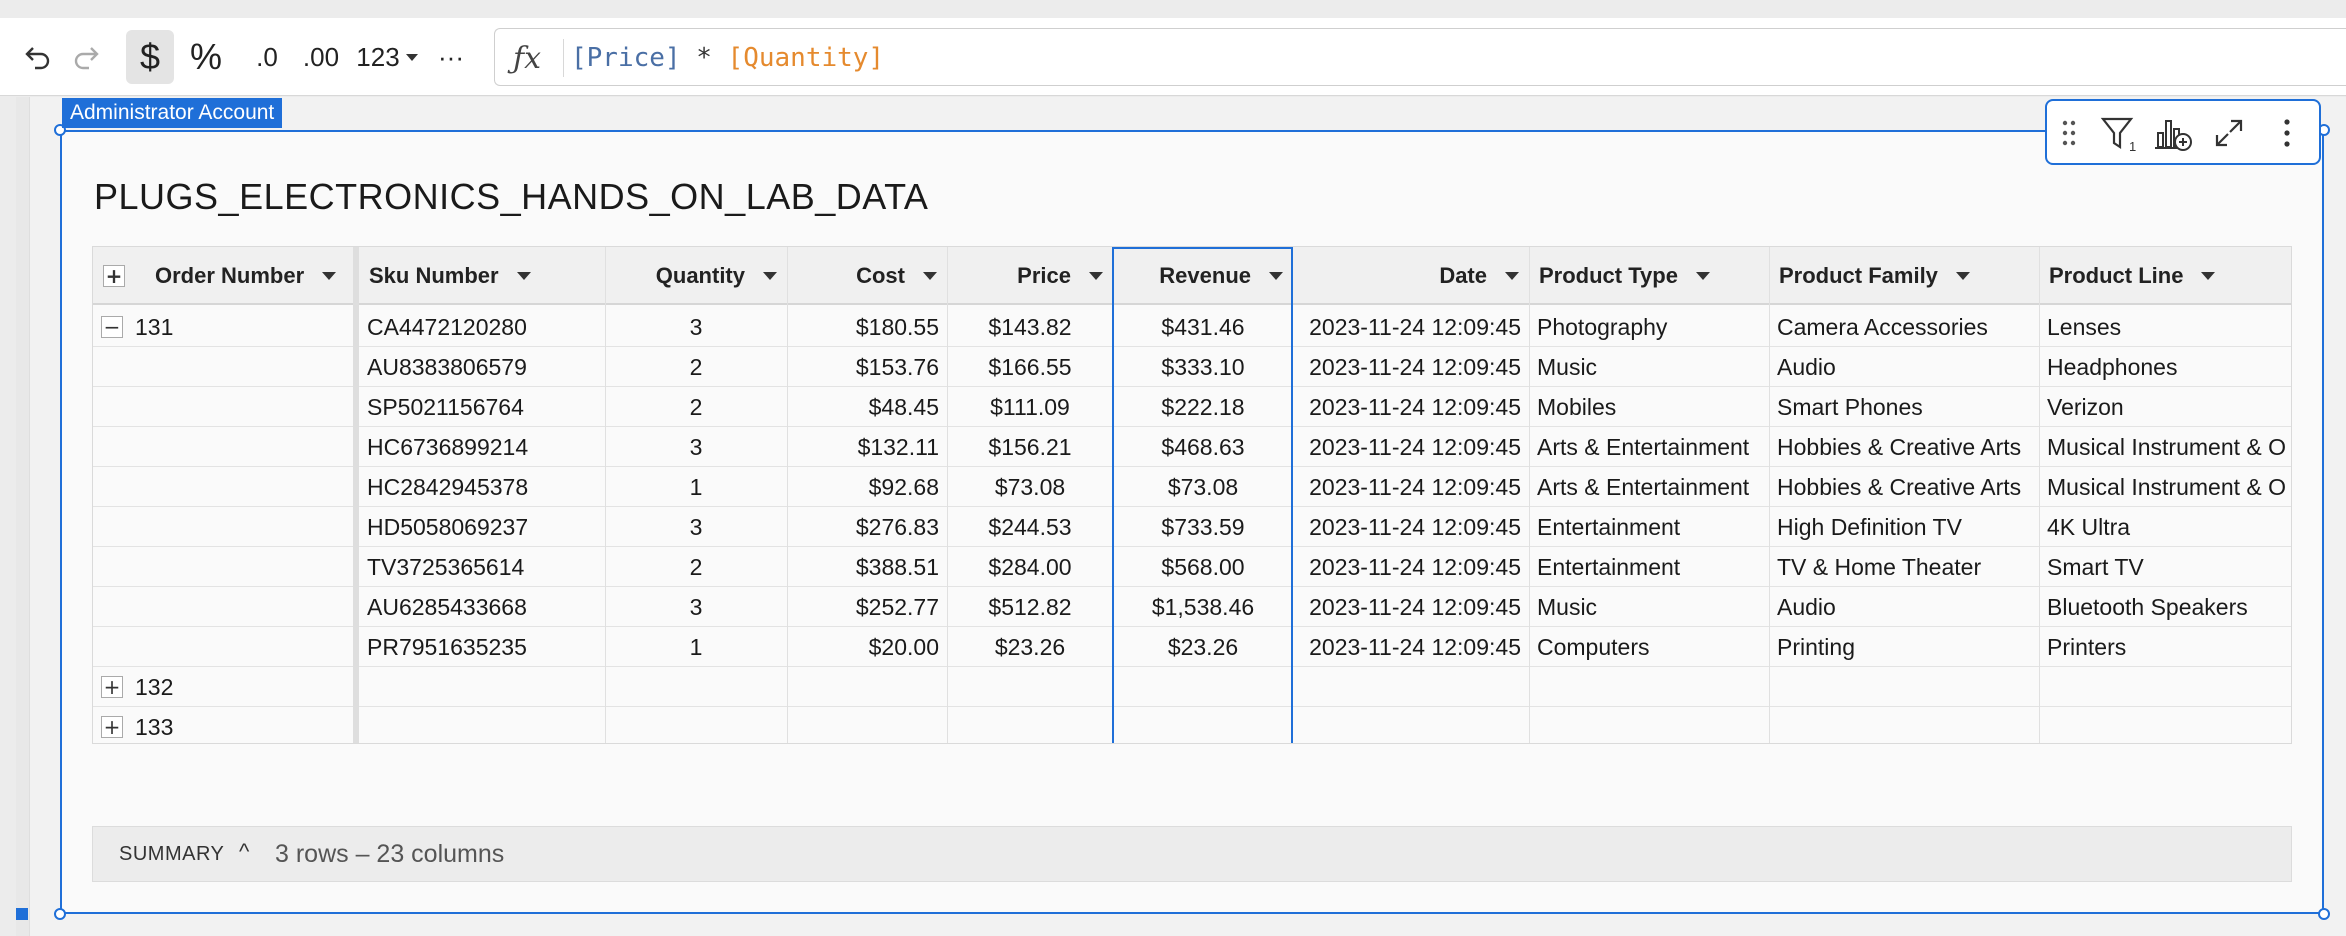  What do you see at coordinates (1904, 527) in the screenshot?
I see `cell-product-family: High Definition TV` at bounding box center [1904, 527].